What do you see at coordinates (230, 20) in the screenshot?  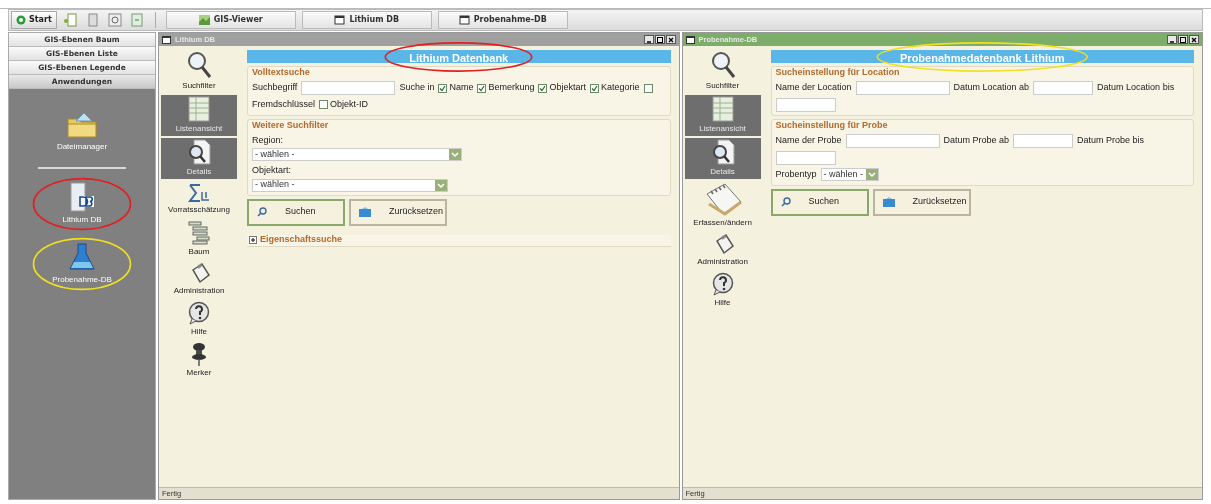 I see `taskbar-tab: GIS-Viewer` at bounding box center [230, 20].